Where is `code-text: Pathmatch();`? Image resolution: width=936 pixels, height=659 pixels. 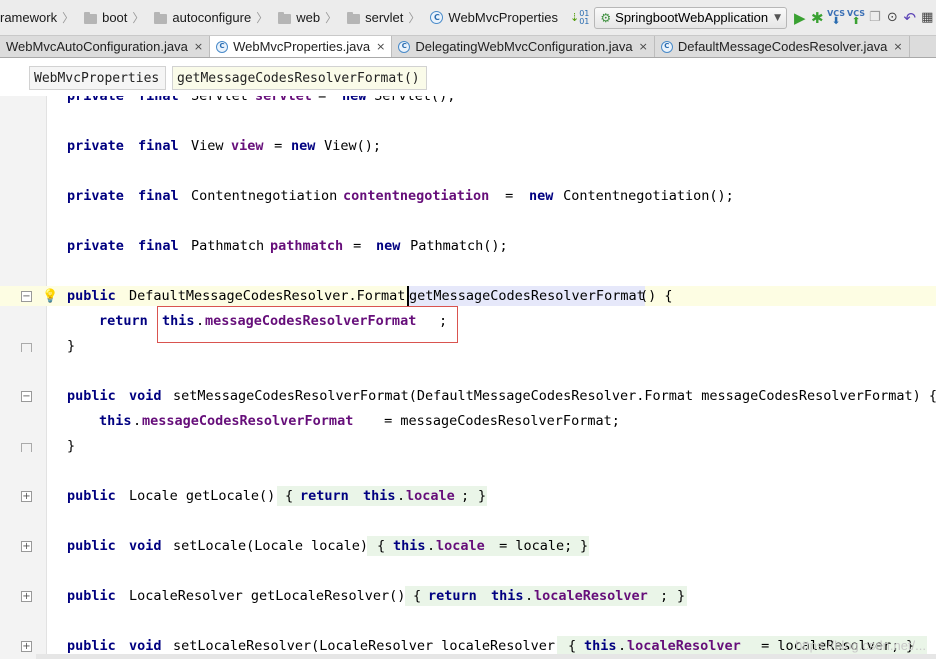 code-text: Pathmatch(); is located at coordinates (455, 246).